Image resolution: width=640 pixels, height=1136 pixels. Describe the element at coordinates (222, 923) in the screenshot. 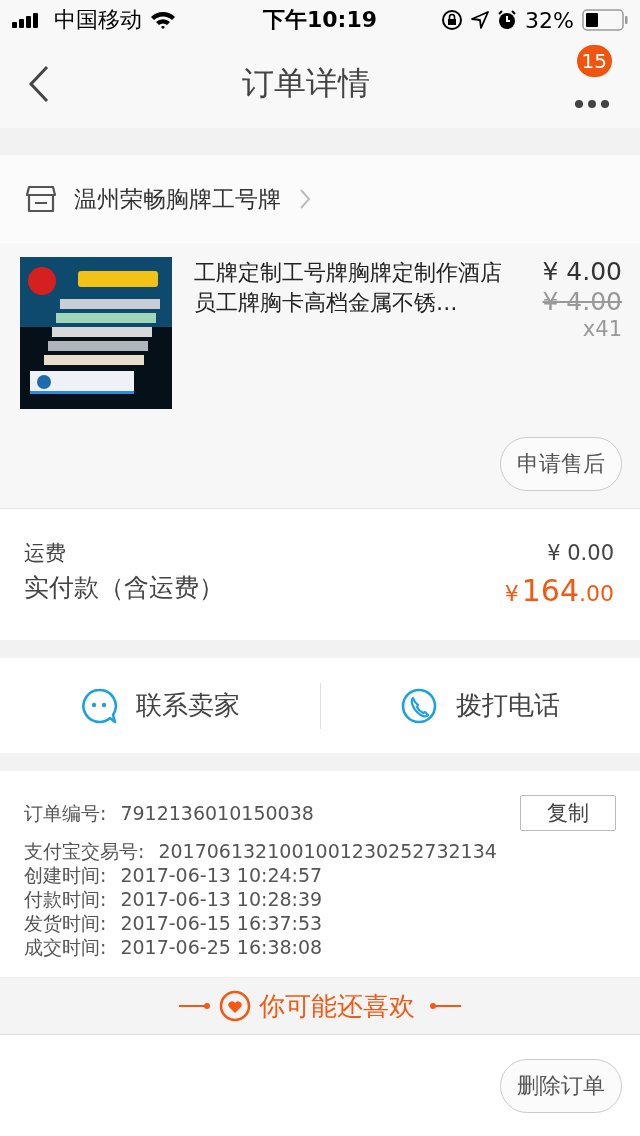

I see `info-value: 2017-06-15 16:37:53` at that location.